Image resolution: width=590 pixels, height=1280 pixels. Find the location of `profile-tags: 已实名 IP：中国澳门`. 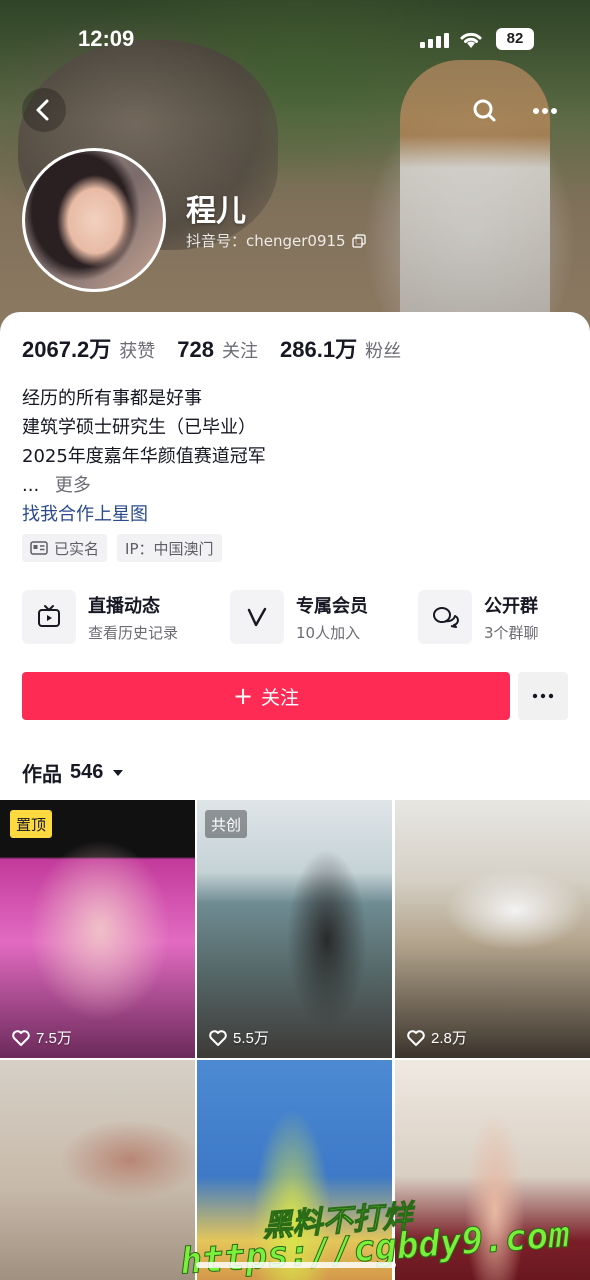

profile-tags: 已实名 IP：中国澳门 is located at coordinates (122, 548).